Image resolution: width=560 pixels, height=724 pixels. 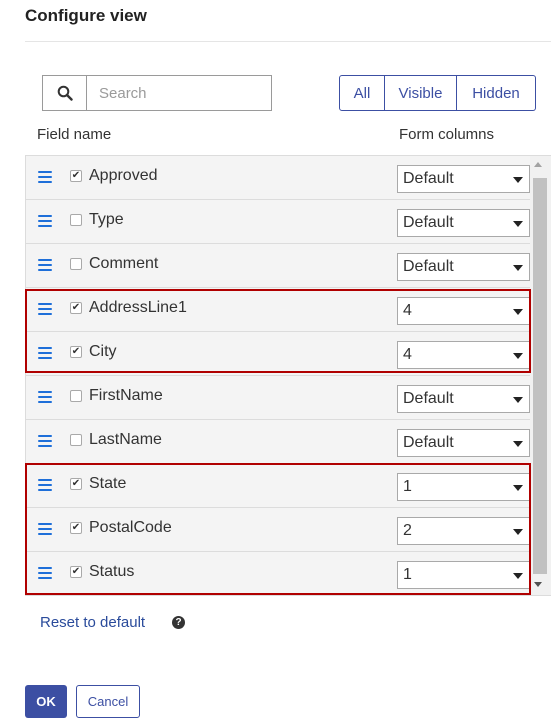 I want to click on field-name-label: Status, so click(x=112, y=571).